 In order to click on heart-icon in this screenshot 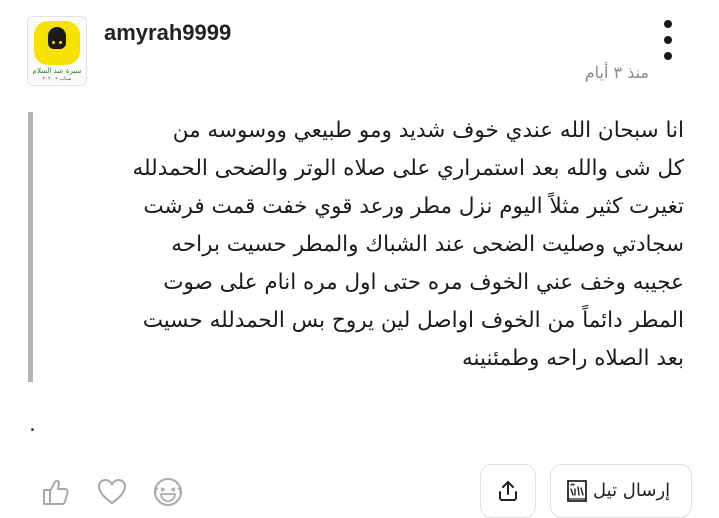, I will do `click(112, 492)`.